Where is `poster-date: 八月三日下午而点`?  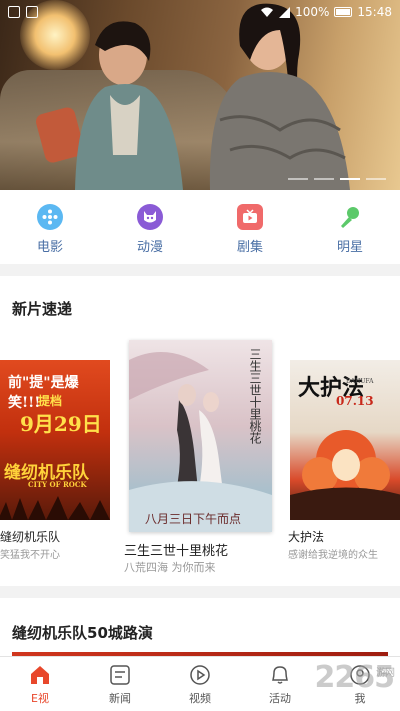 poster-date: 八月三日下午而点 is located at coordinates (193, 519).